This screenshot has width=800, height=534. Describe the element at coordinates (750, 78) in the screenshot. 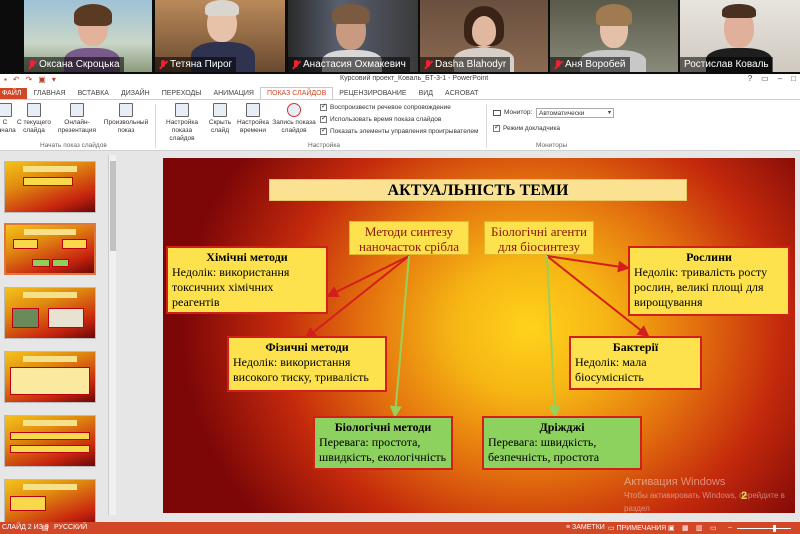

I see `help-button: ?` at that location.